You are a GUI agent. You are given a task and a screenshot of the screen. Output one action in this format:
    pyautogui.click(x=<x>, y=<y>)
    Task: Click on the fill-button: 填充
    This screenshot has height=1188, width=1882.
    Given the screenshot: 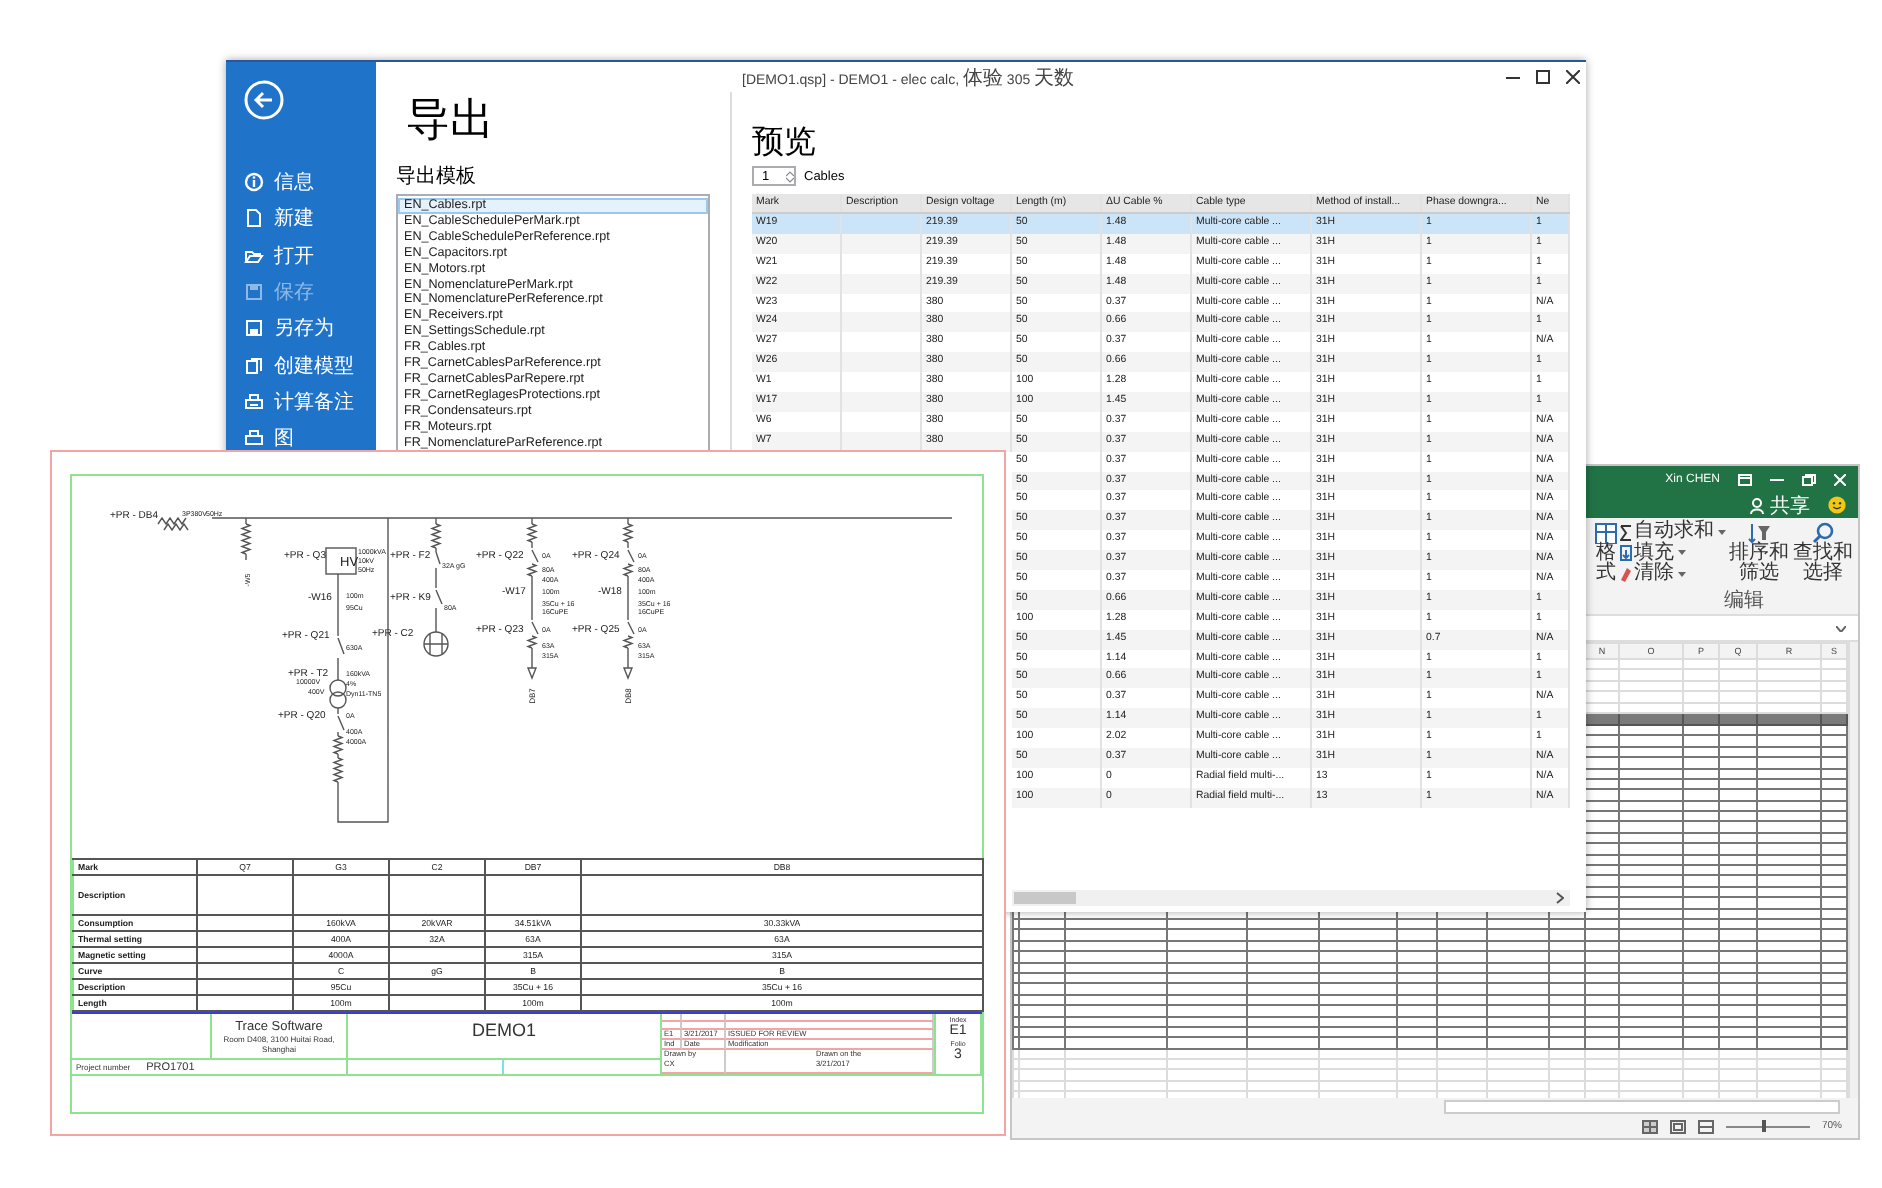 What is the action you would take?
    pyautogui.click(x=1653, y=553)
    